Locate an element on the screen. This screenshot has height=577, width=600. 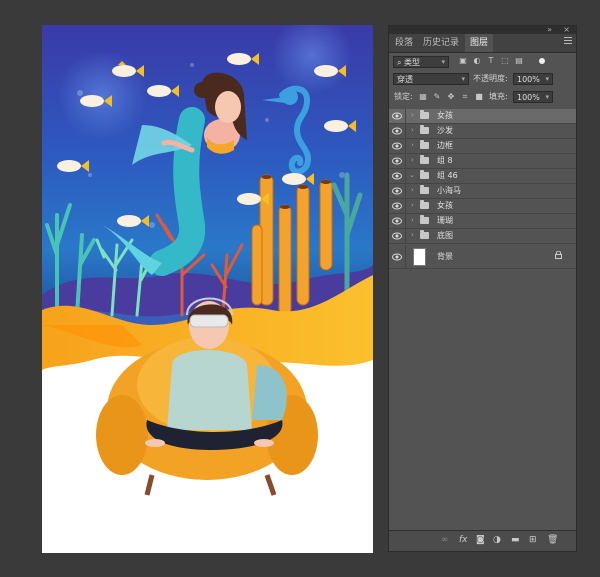
opacity-value: 100% is located at coordinates (528, 79).